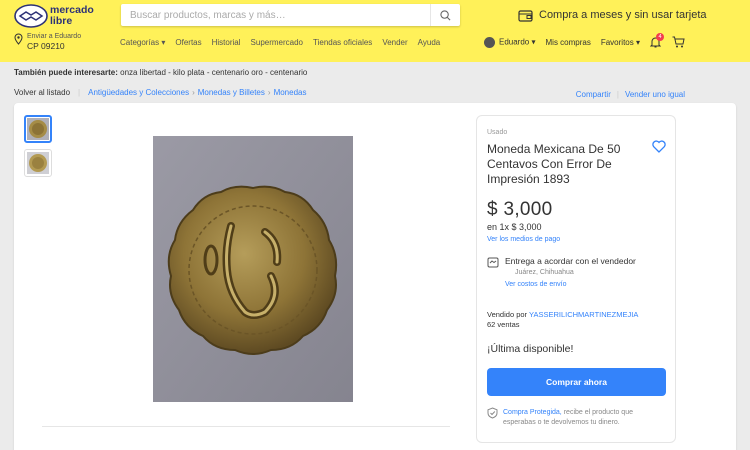 This screenshot has width=750, height=450. What do you see at coordinates (142, 42) in the screenshot?
I see `nav-categories: Categorías ▾` at bounding box center [142, 42].